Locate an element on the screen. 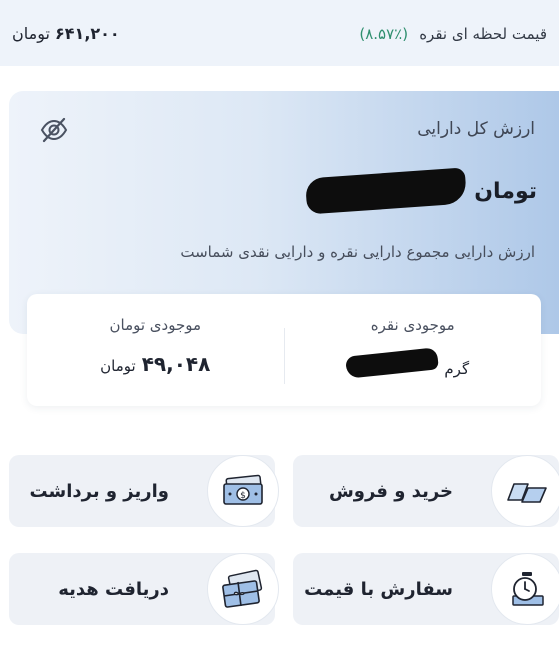  action-icon-circle: $ is located at coordinates (243, 491).